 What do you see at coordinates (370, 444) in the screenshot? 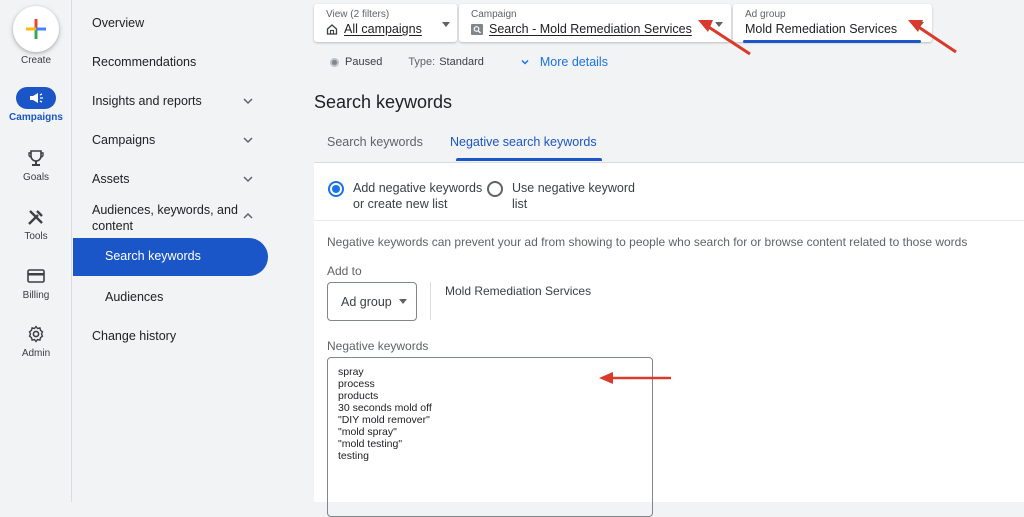
I see `keyword-line: "mold testing"` at bounding box center [370, 444].